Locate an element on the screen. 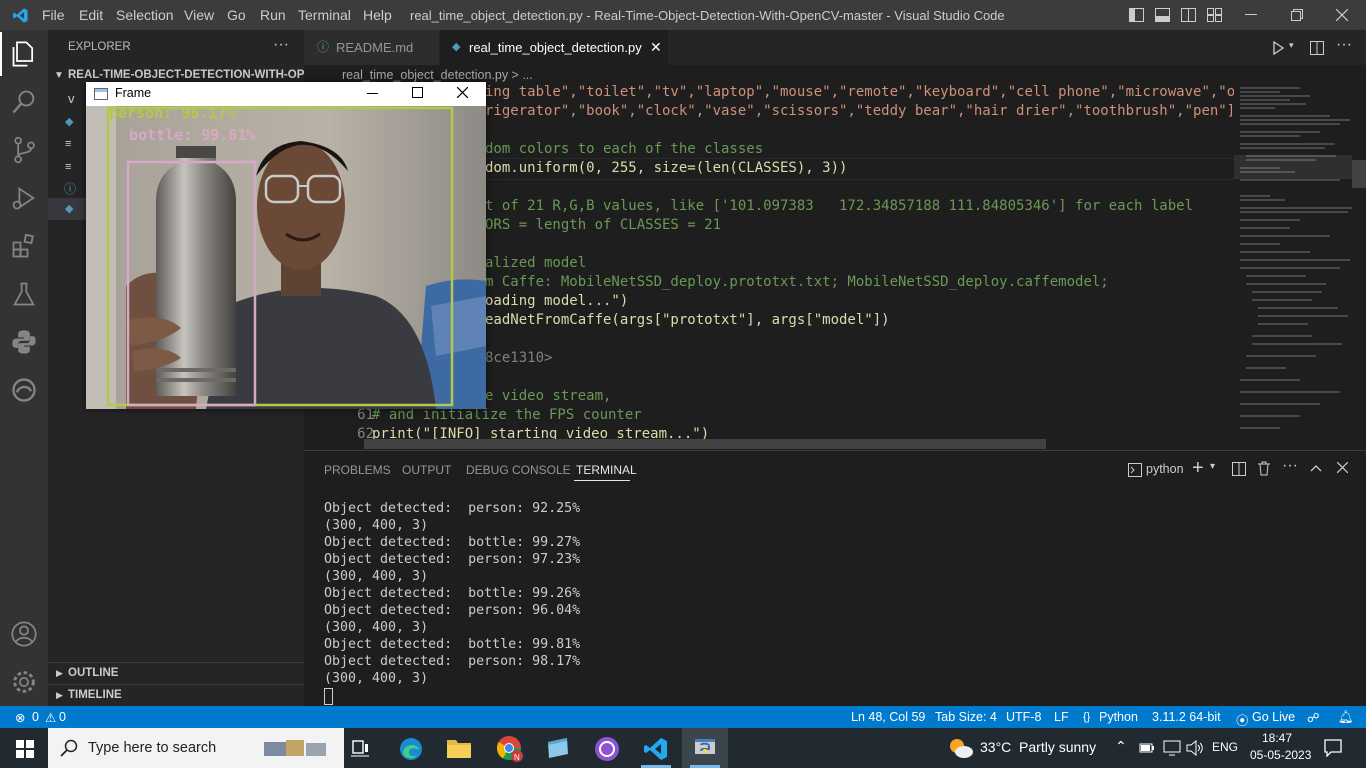  frame-close-icon is located at coordinates (462, 92).